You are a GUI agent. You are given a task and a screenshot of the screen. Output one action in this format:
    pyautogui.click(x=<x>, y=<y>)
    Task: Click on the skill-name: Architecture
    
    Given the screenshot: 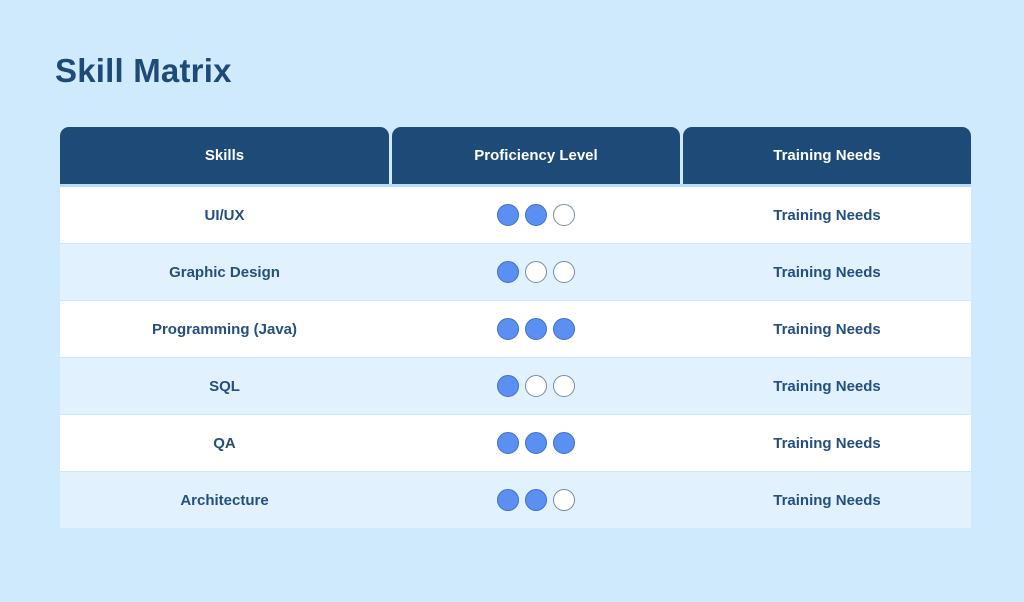 What is the action you would take?
    pyautogui.click(x=224, y=500)
    